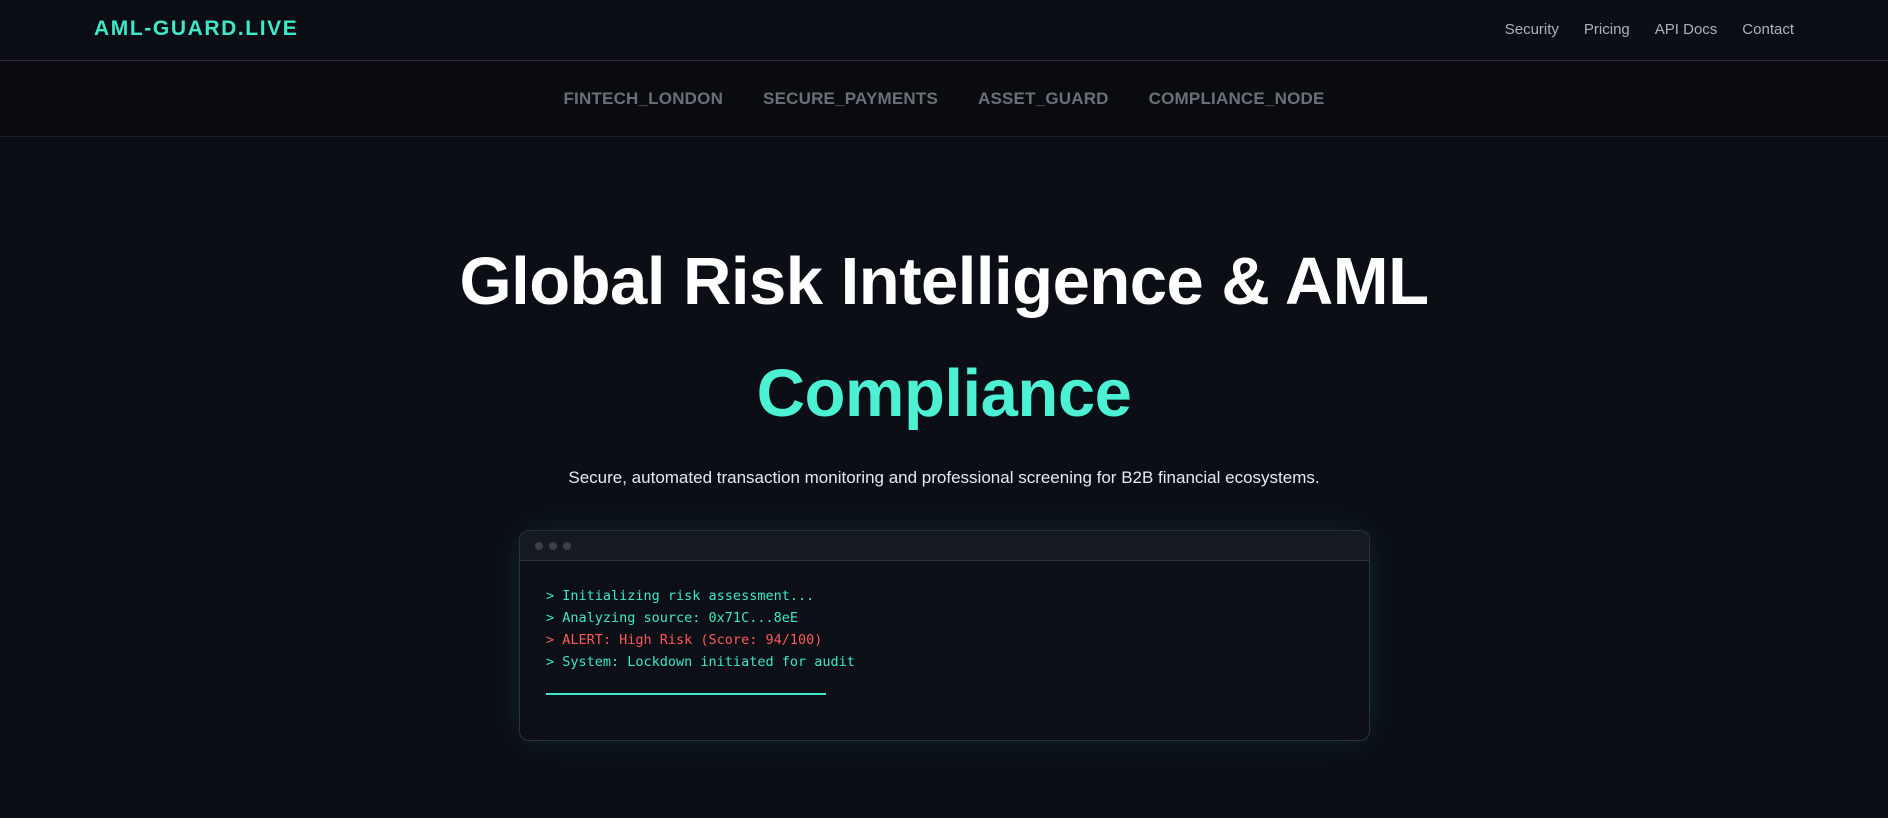  What do you see at coordinates (1649, 29) in the screenshot?
I see `main-nav: Security Pricing API Docs Contact` at bounding box center [1649, 29].